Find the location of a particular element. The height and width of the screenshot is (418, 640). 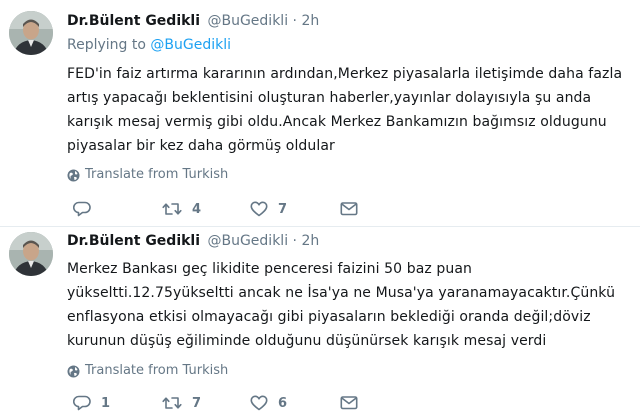

tweet-actions: 1 7 6 is located at coordinates (351, 405).